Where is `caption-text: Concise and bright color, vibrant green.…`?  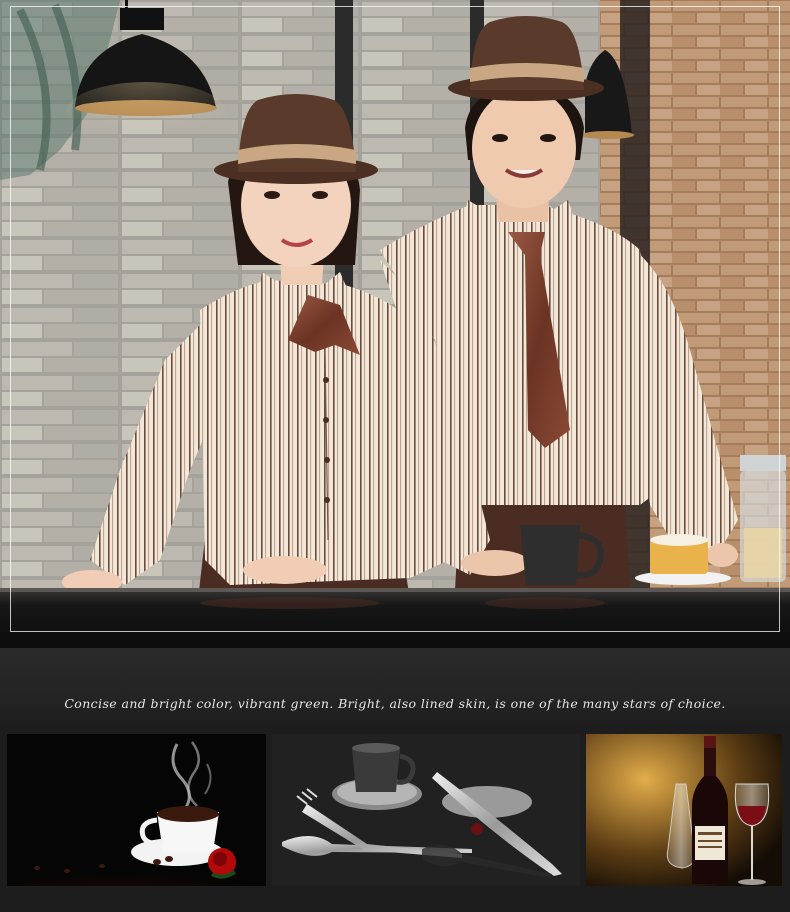 caption-text: Concise and bright color, vibrant green.… is located at coordinates (395, 703).